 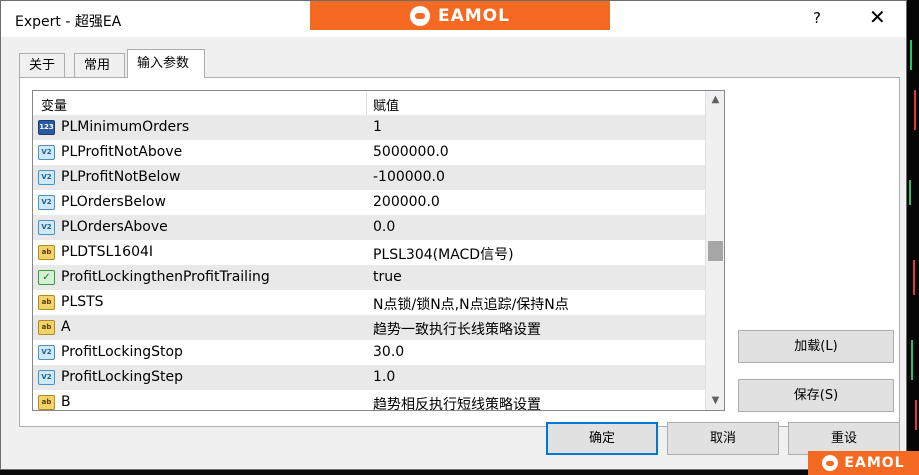 I want to click on vertical-scrollbar: ▲ ▼, so click(x=714, y=250).